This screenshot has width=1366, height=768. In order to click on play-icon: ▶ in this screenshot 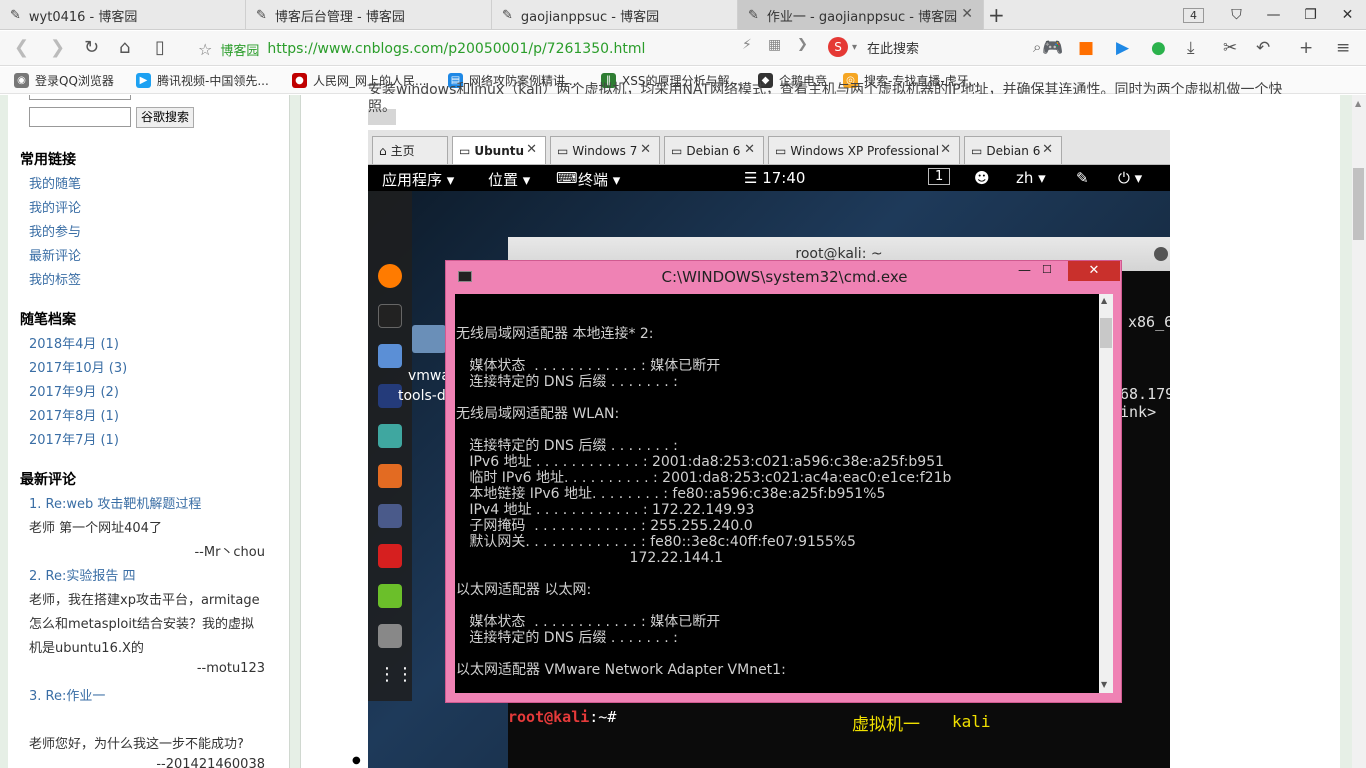, I will do `click(1122, 48)`.